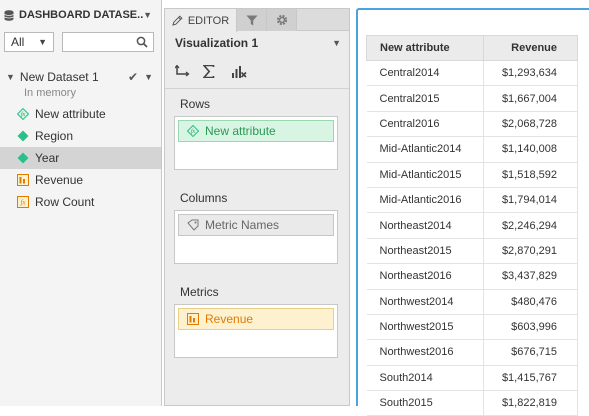 The width and height of the screenshot is (589, 416). Describe the element at coordinates (18, 42) in the screenshot. I see `filter-select-value: All` at that location.